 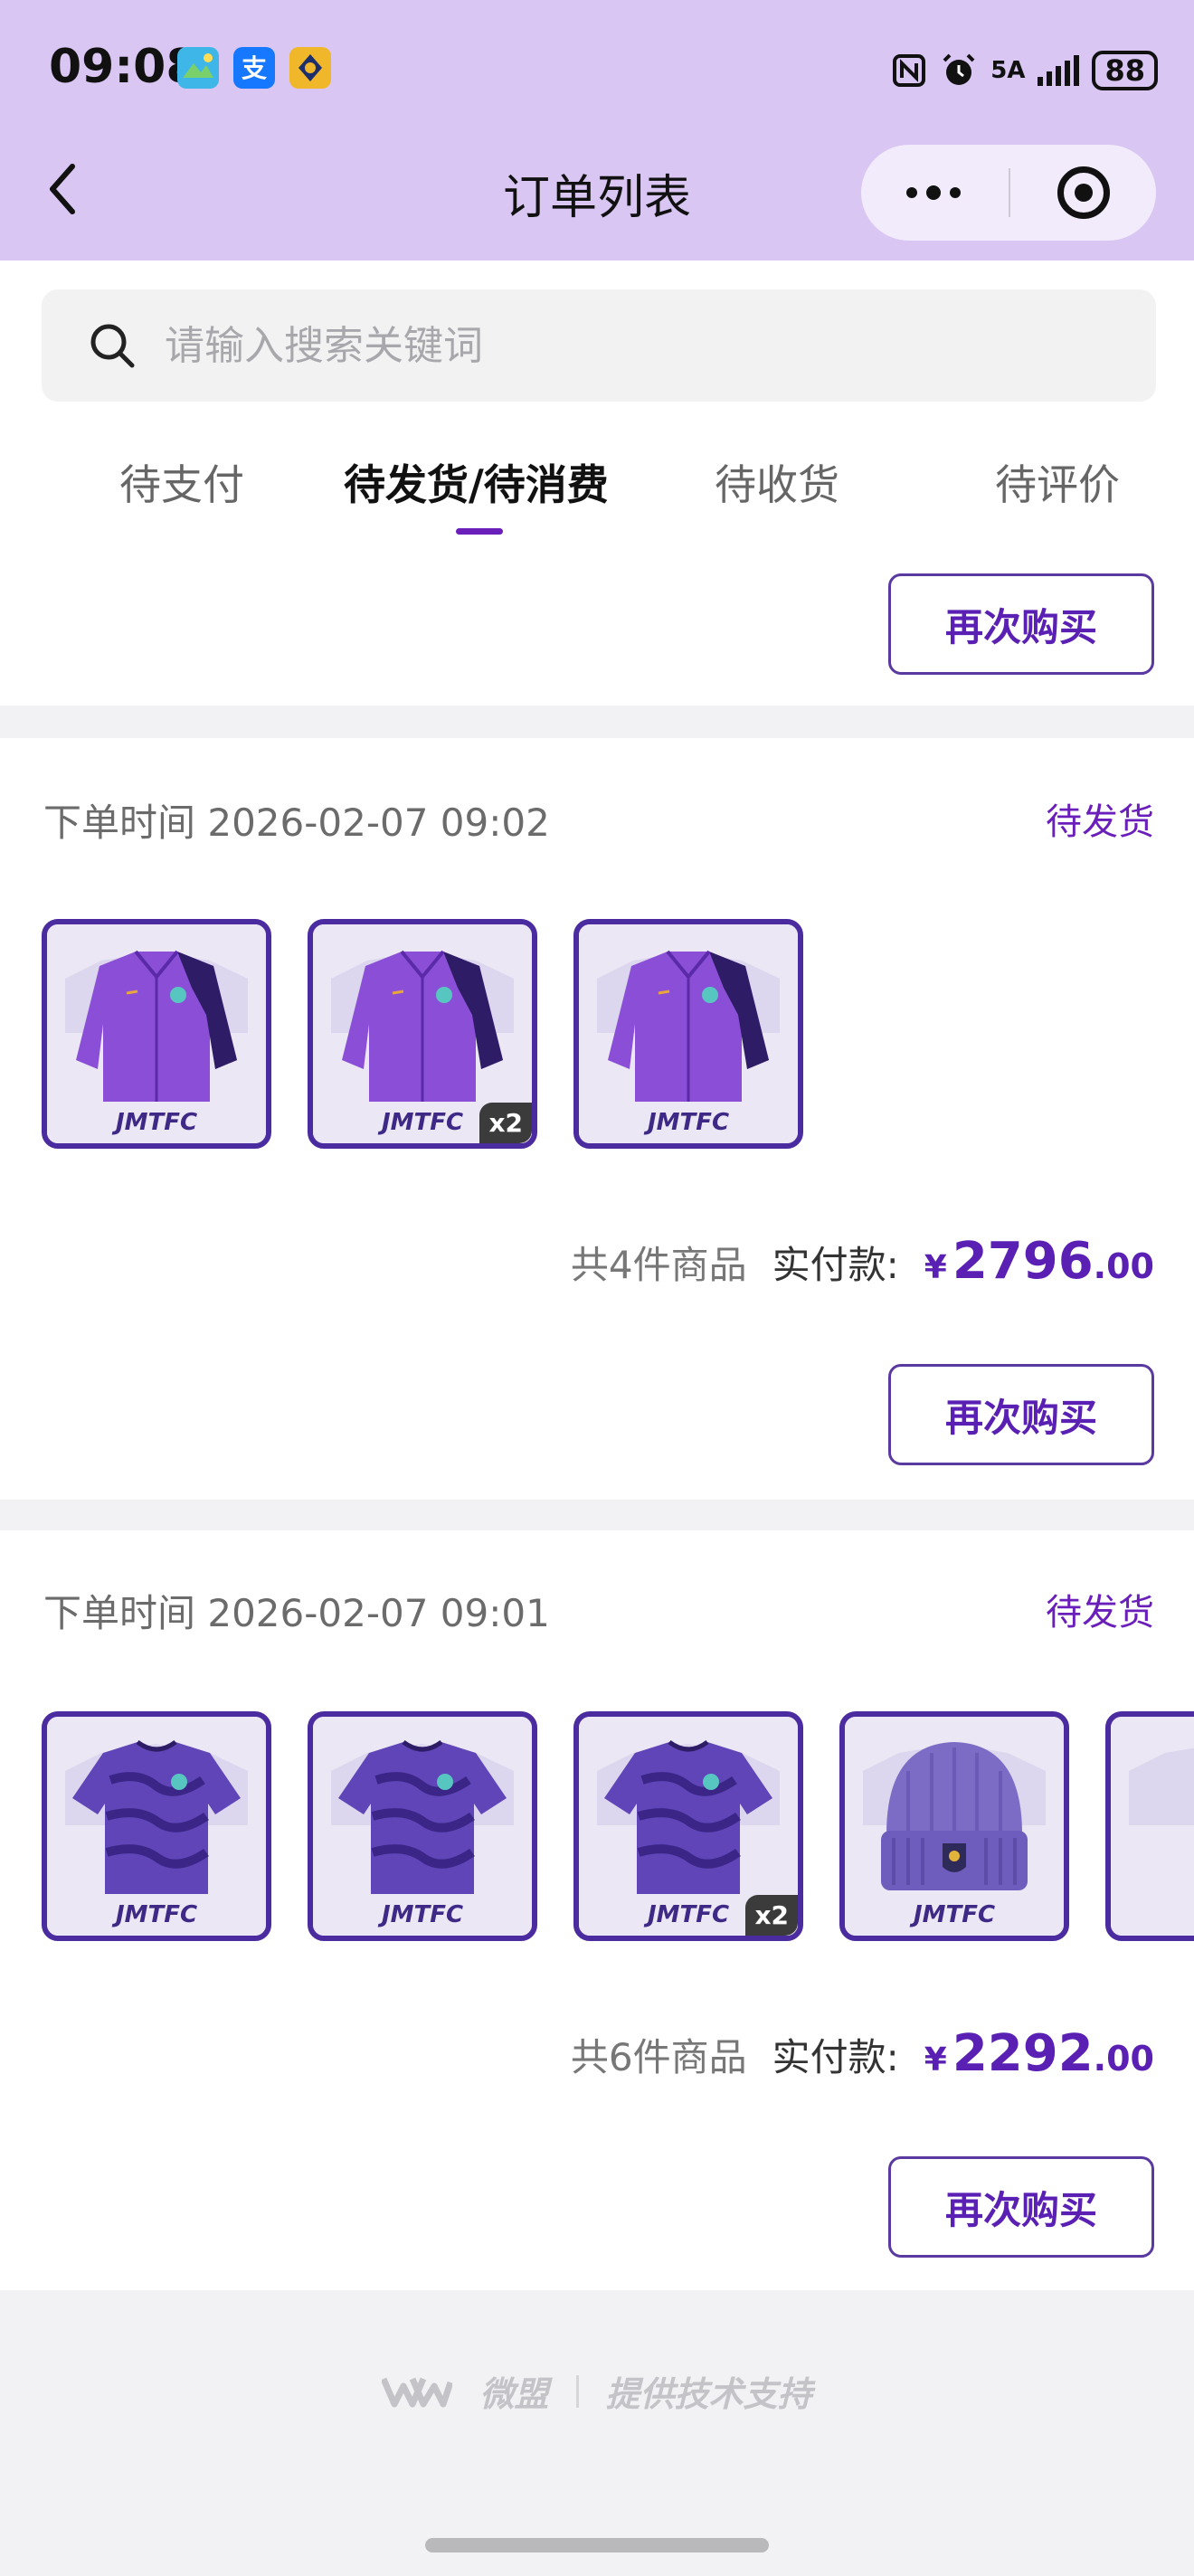 I want to click on more-button, so click(x=933, y=193).